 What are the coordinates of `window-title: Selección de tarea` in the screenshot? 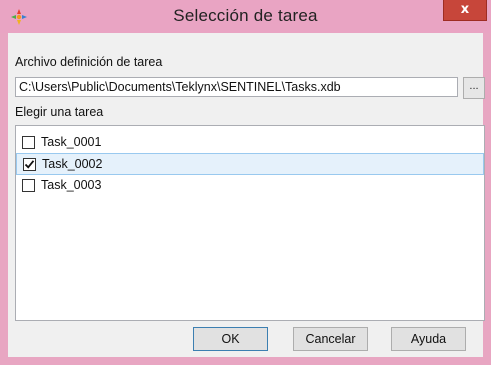 It's located at (245, 15).